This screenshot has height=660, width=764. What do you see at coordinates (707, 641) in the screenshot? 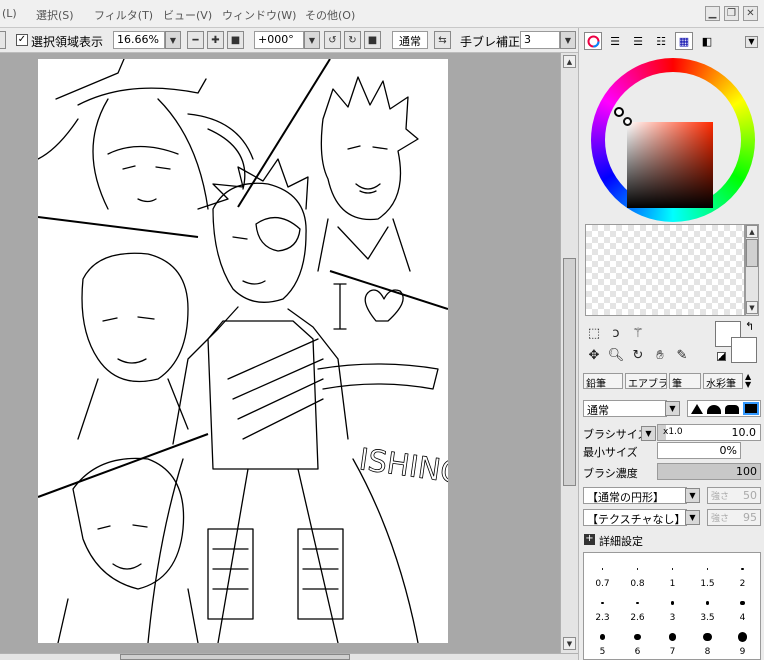
I see `brush-size-preset: 8` at bounding box center [707, 641].